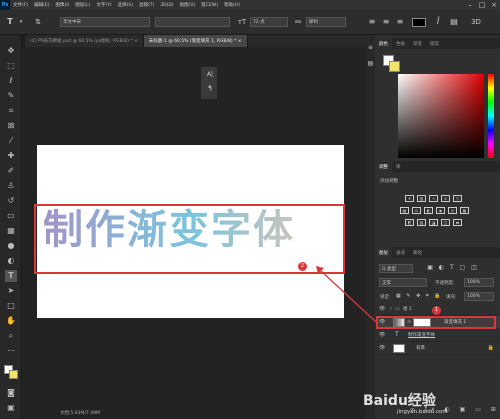 The image size is (500, 419). I want to click on blur-tool-icon: ●, so click(11, 246).